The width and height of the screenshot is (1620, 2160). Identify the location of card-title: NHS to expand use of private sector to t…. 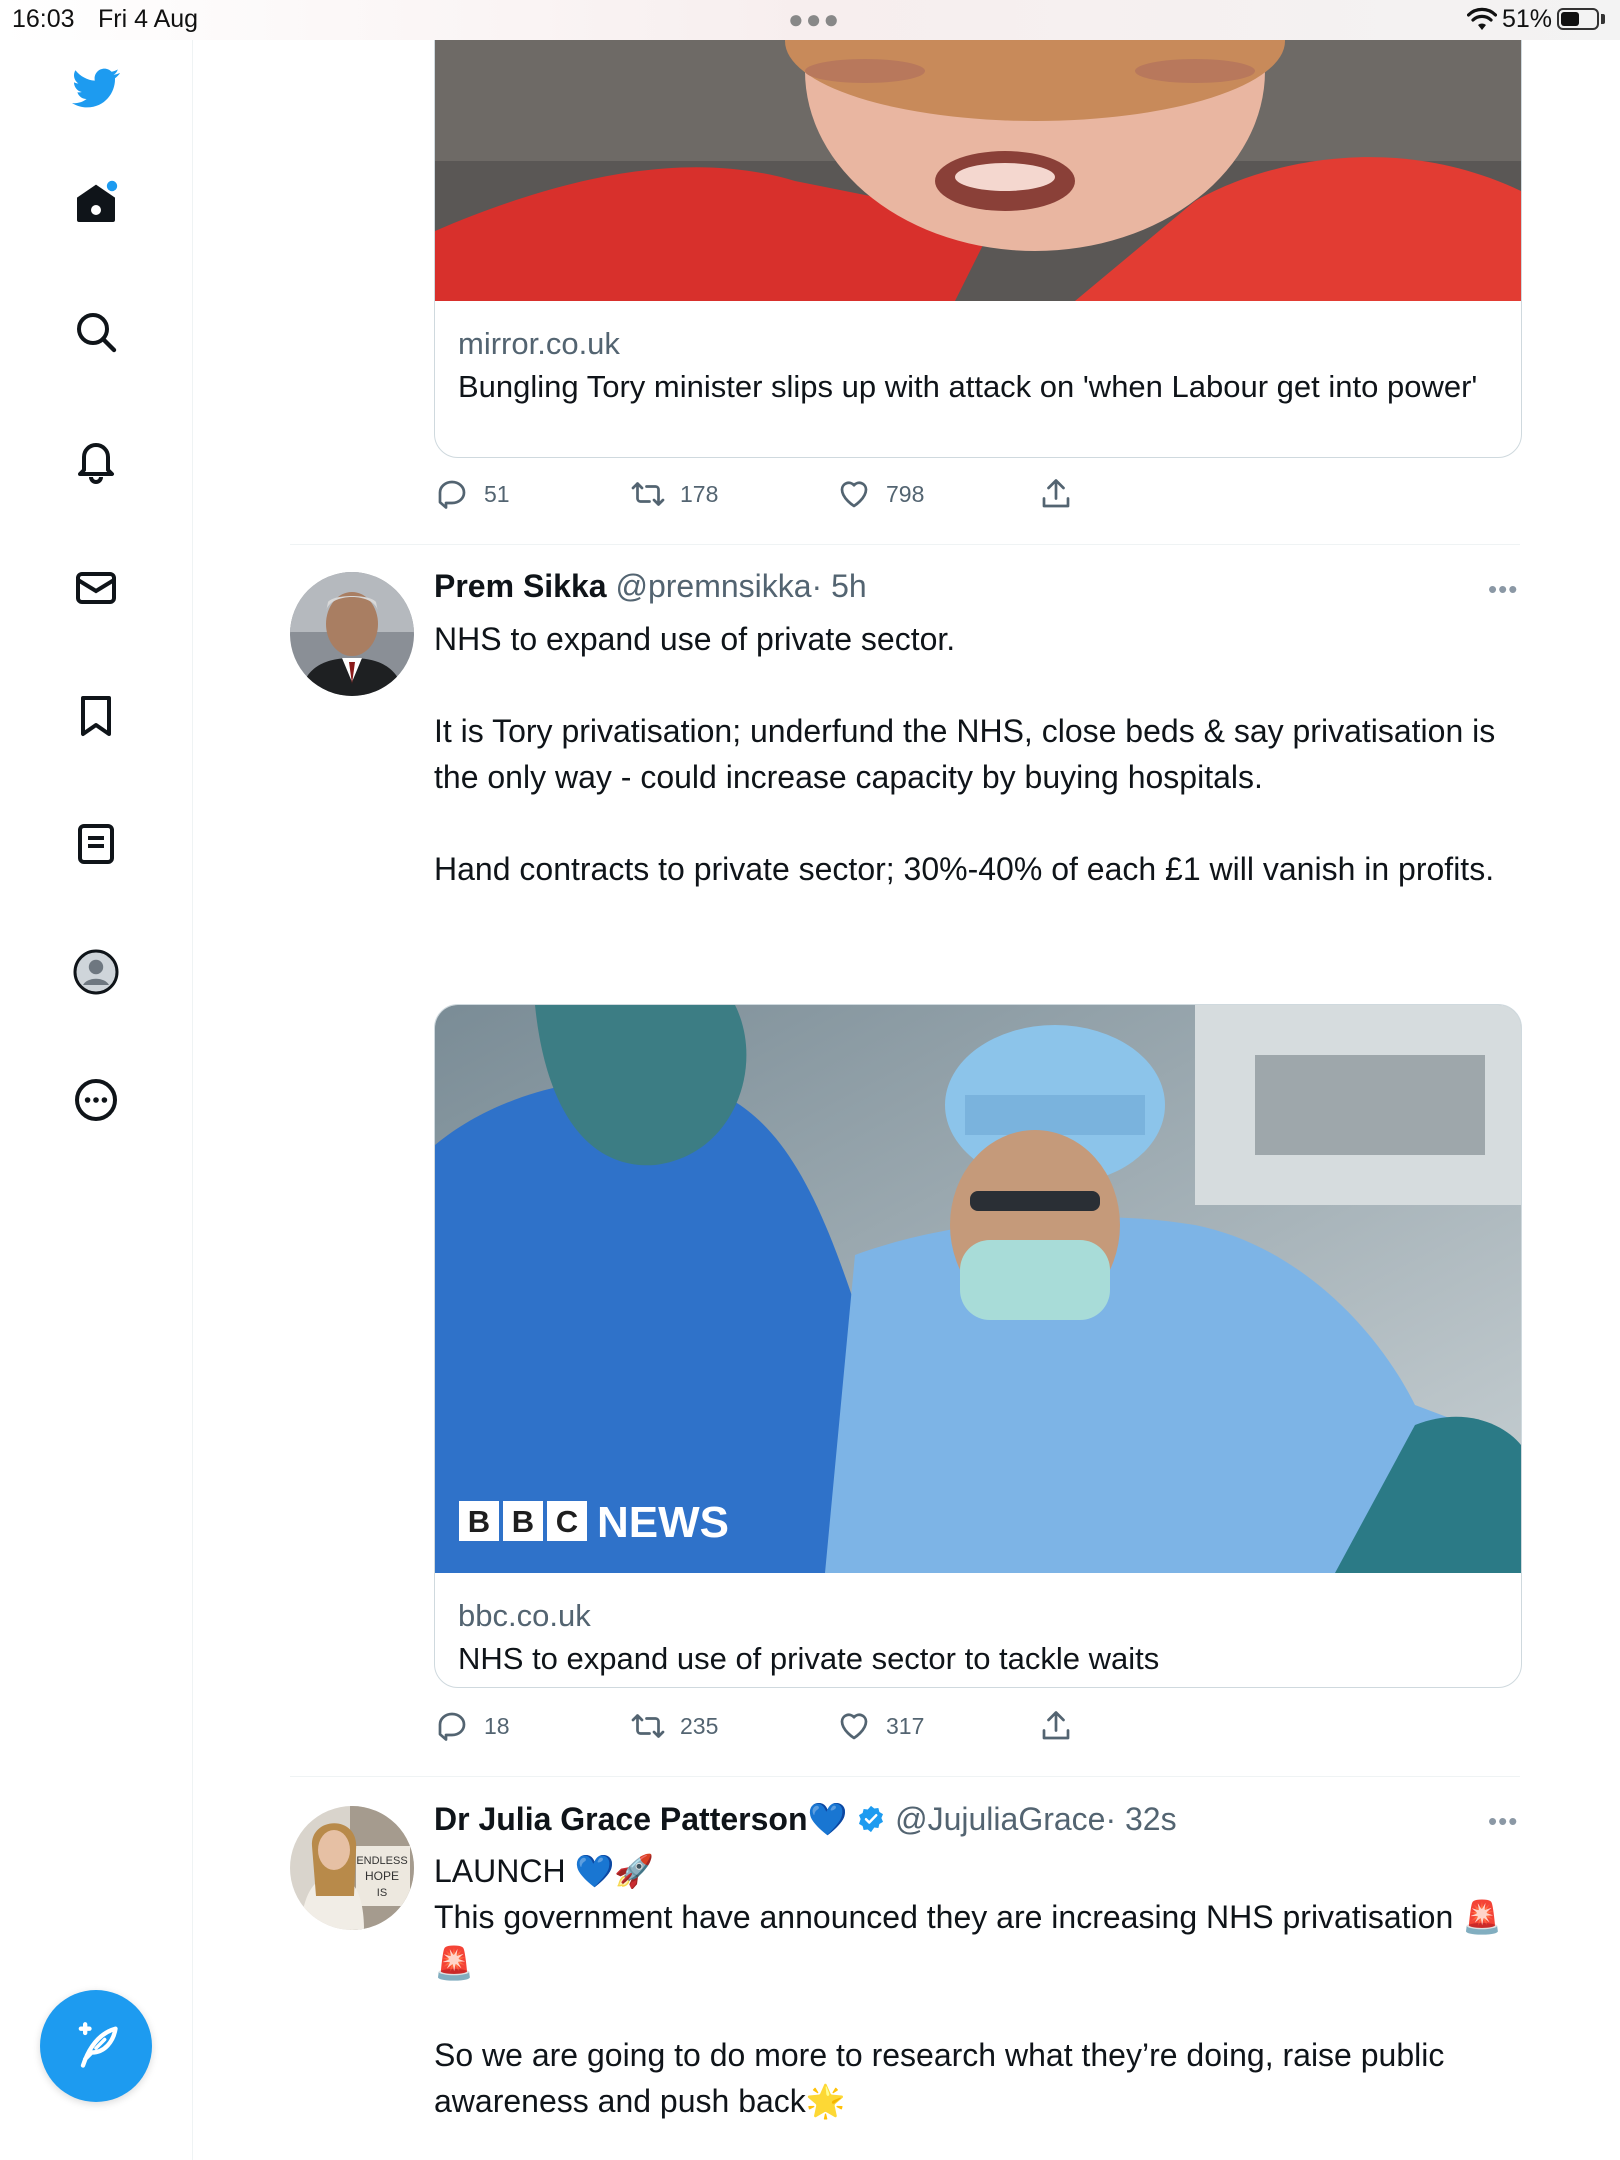
(809, 1658).